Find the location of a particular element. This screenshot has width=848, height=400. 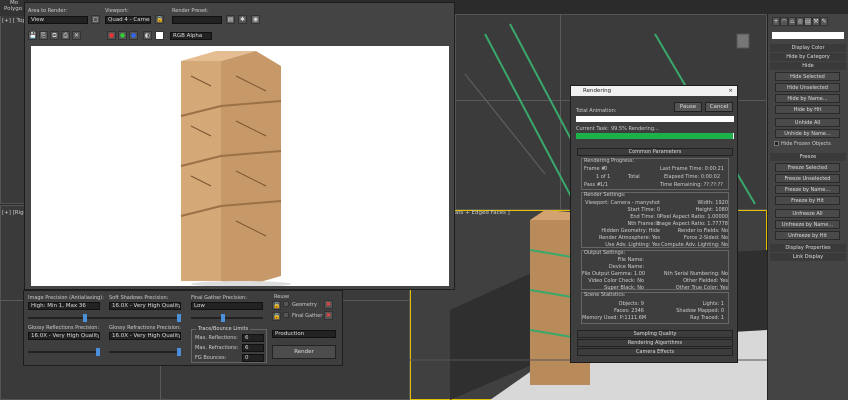

area-to-render-select: View is located at coordinates (58, 20).